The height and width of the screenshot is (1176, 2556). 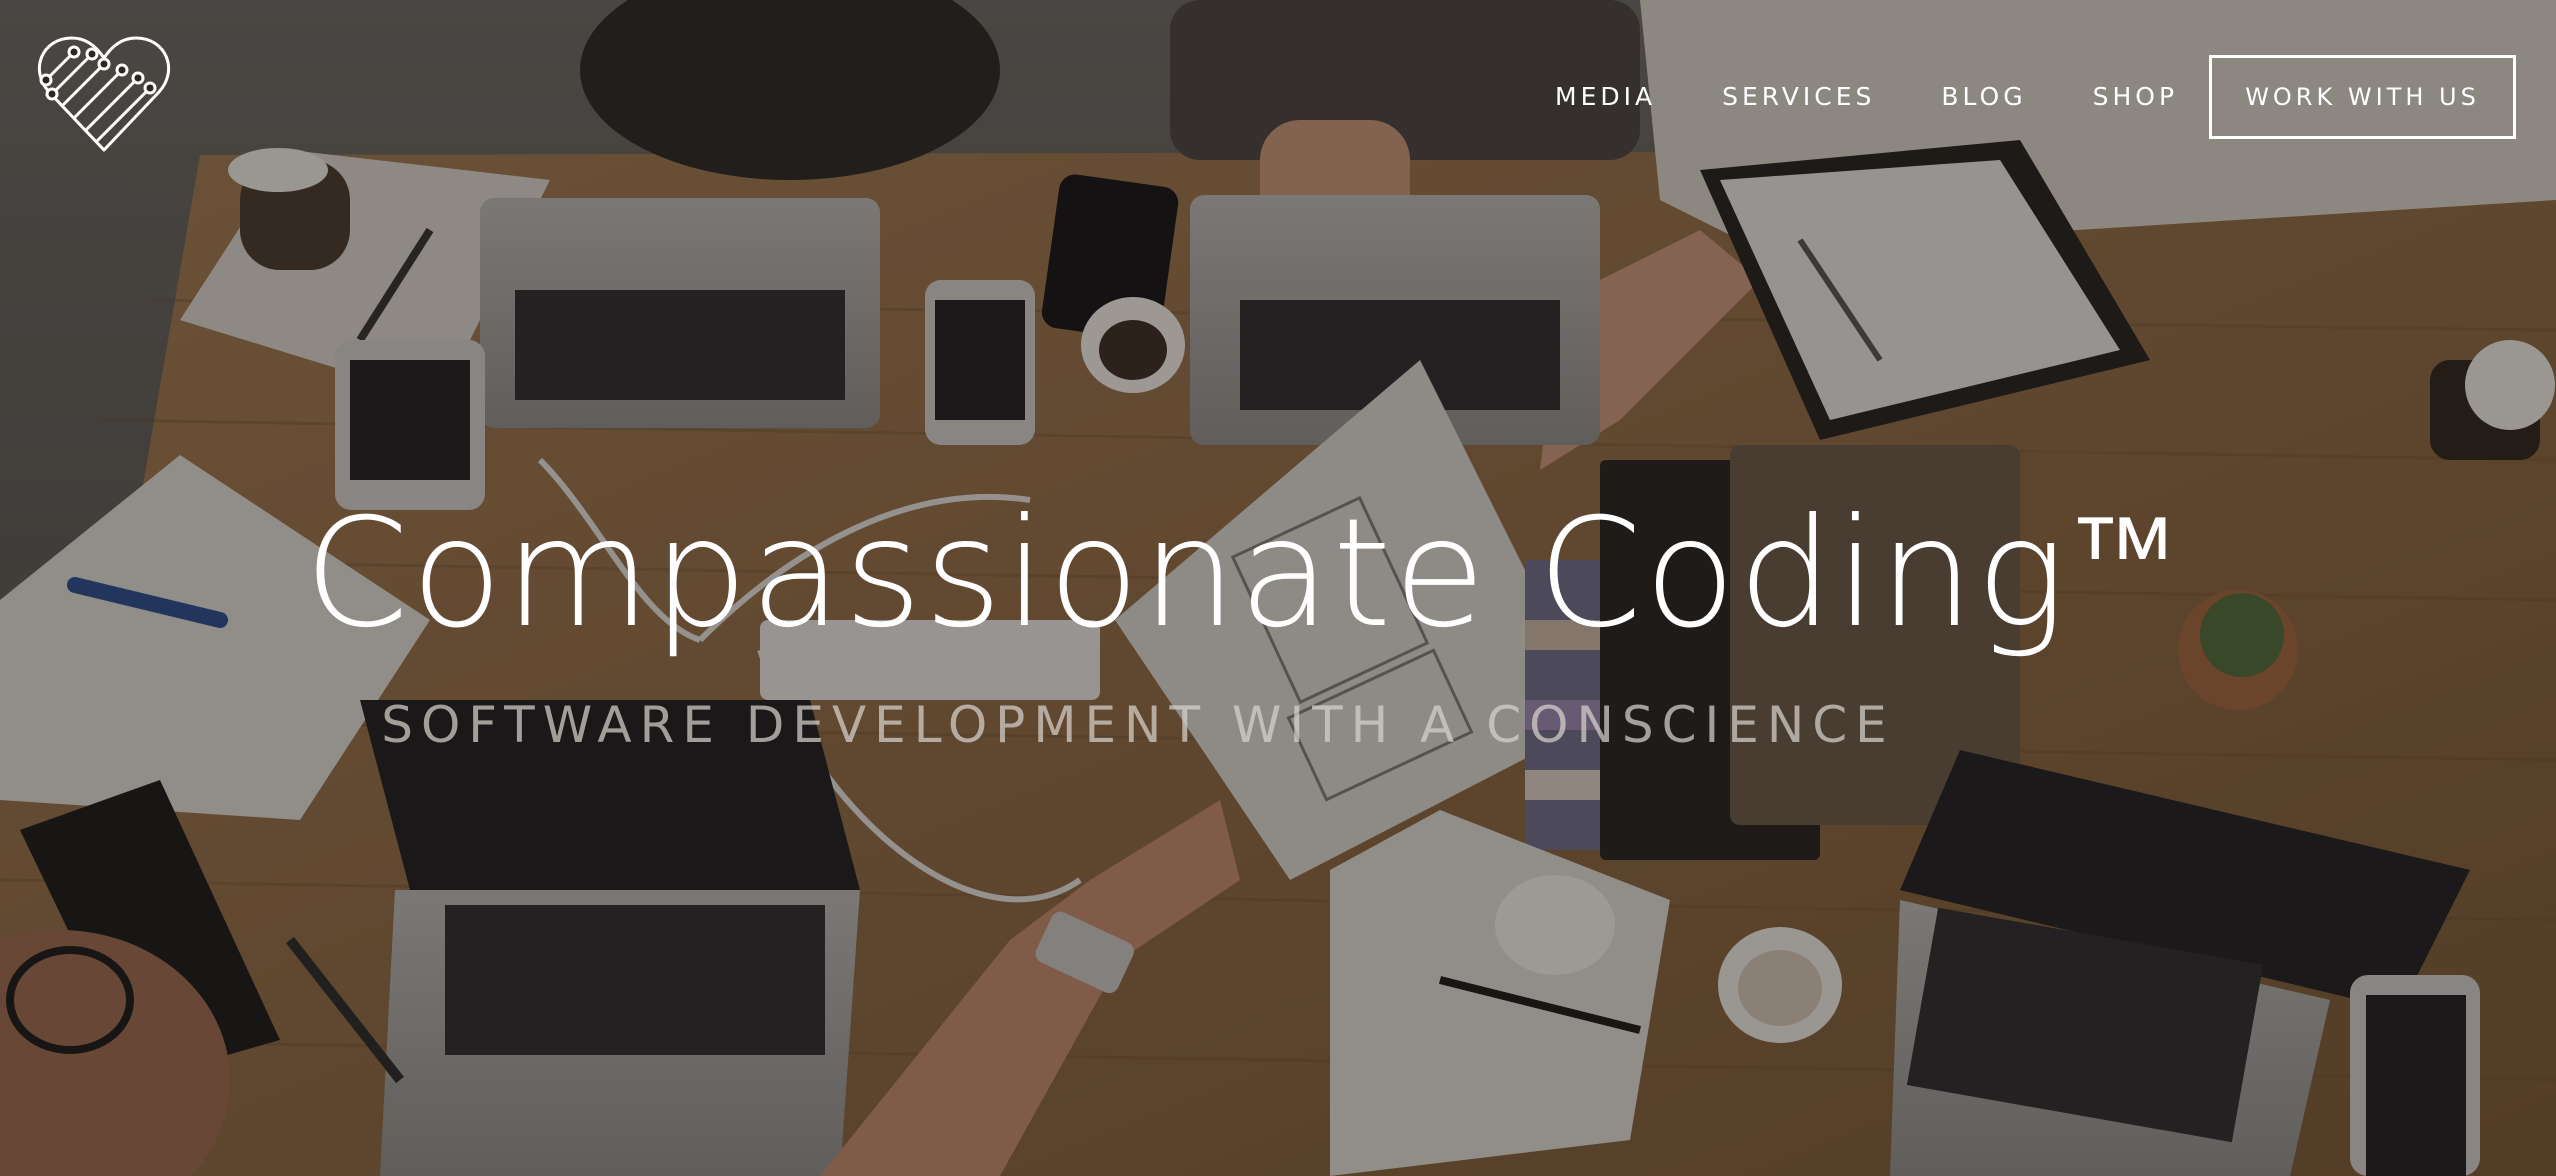 What do you see at coordinates (1186, 574) in the screenshot?
I see `hero-title-text: Compassionate Coding` at bounding box center [1186, 574].